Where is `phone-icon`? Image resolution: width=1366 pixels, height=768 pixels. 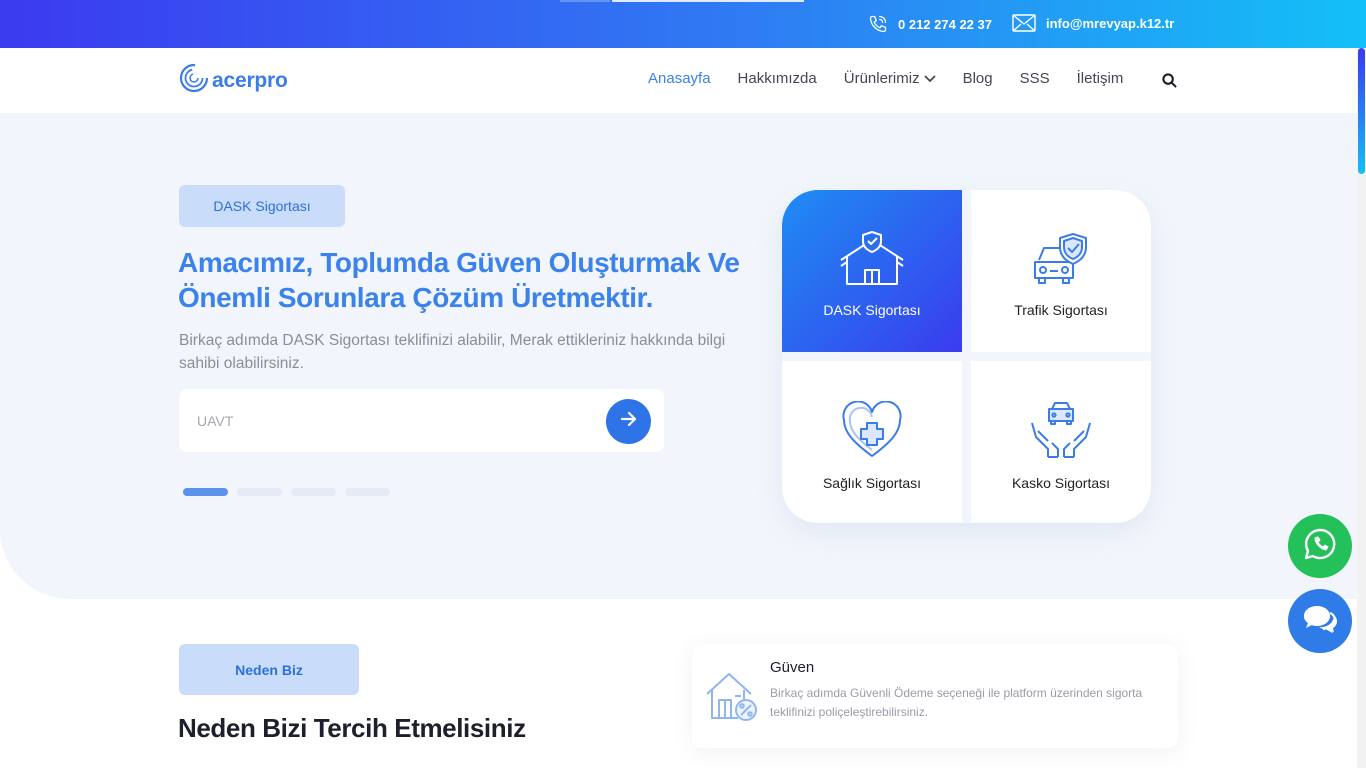
phone-icon is located at coordinates (878, 24).